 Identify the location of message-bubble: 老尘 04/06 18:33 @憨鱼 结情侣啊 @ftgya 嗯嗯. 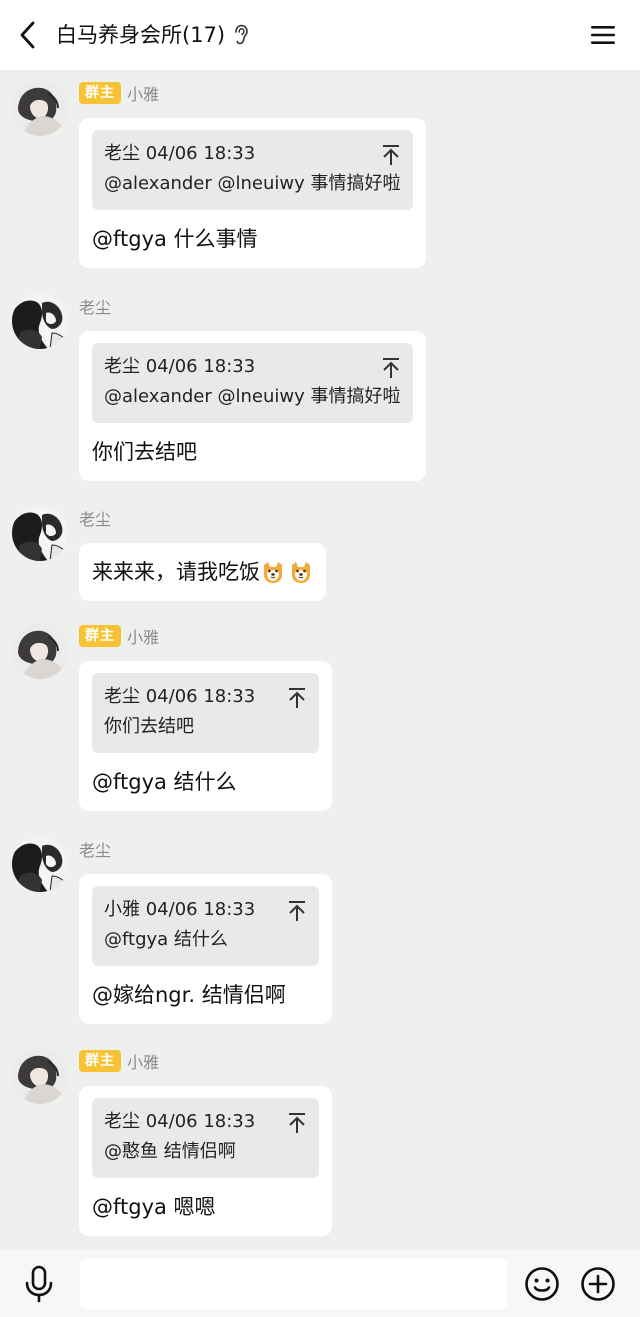
(205, 1161).